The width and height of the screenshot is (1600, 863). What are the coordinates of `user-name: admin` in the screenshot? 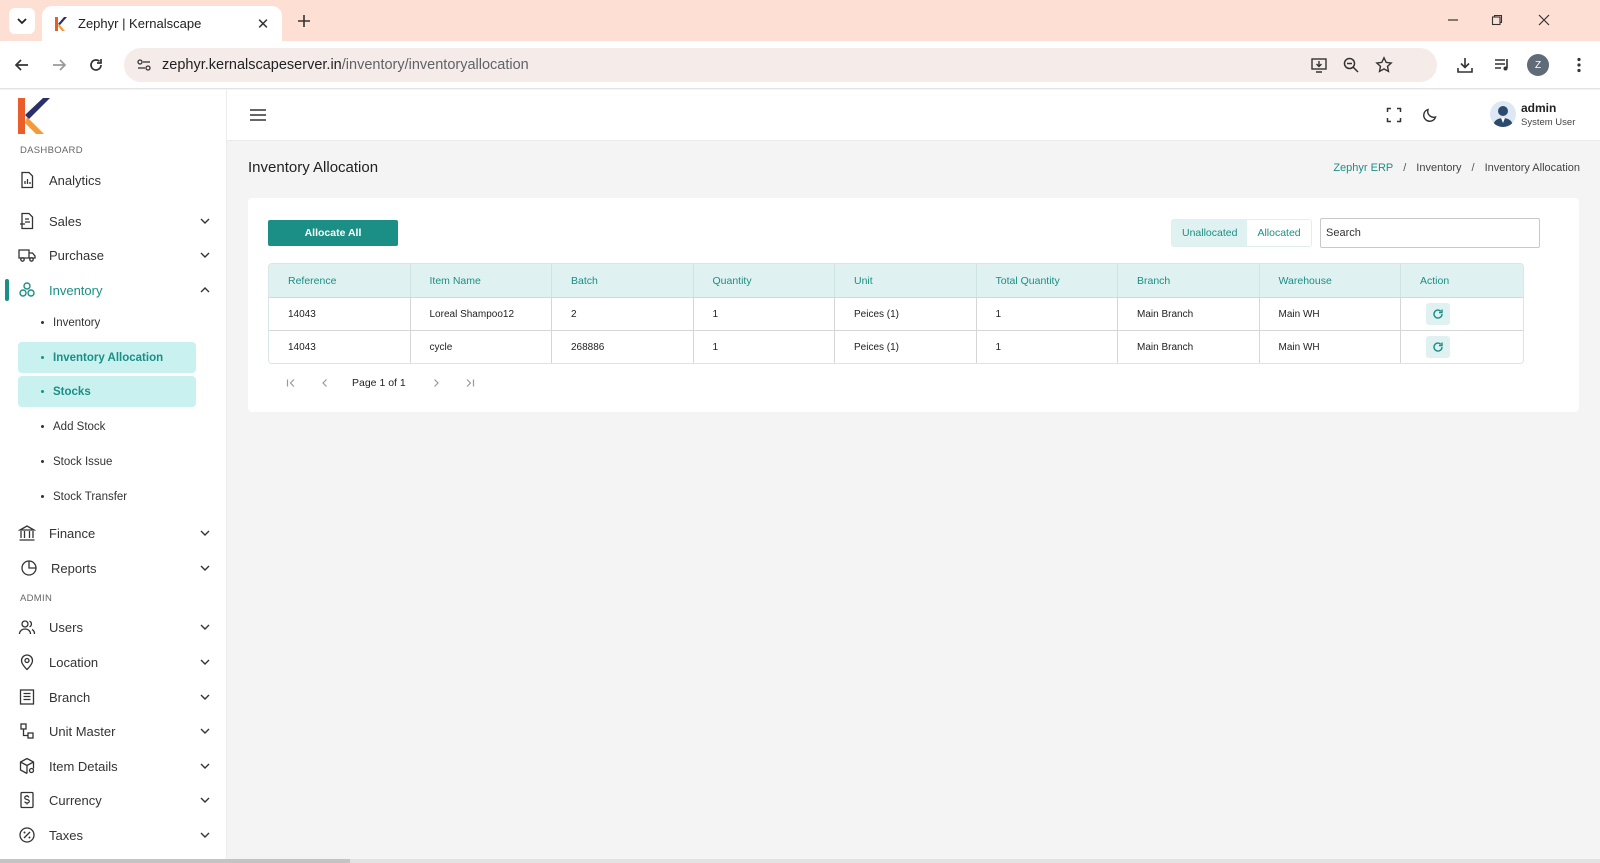 It's located at (1538, 108).